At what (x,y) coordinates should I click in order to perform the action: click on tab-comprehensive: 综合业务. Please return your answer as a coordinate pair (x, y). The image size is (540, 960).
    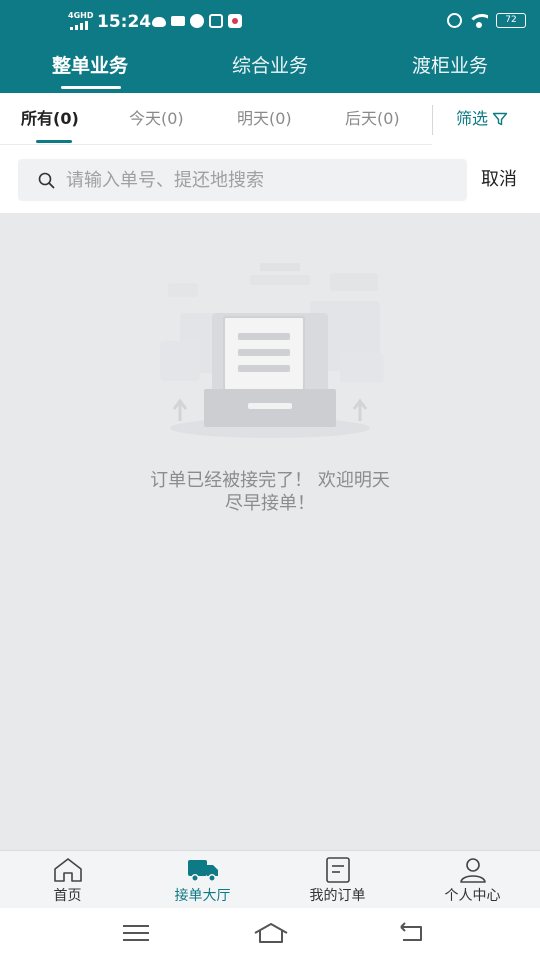
    Looking at the image, I should click on (270, 68).